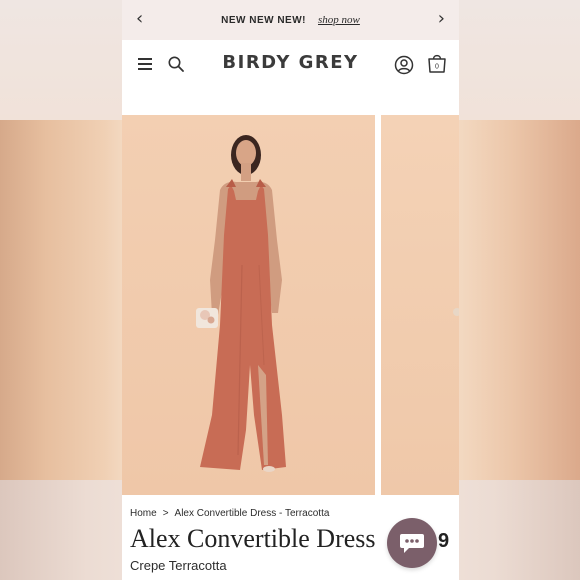  What do you see at coordinates (437, 67) in the screenshot?
I see `bag-count: 0` at bounding box center [437, 67].